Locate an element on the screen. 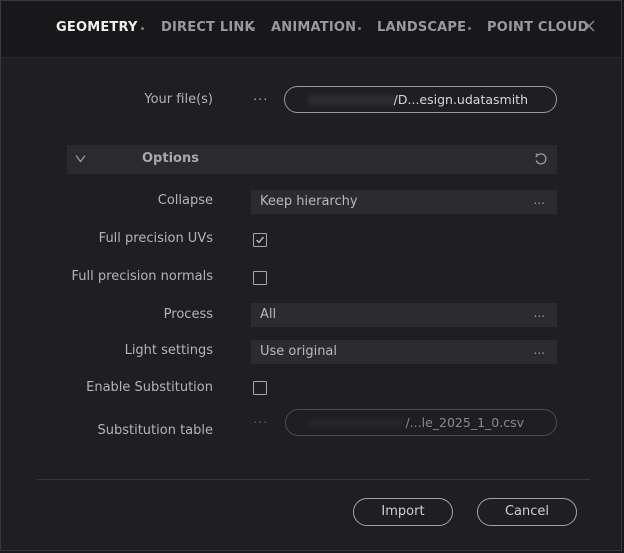 The width and height of the screenshot is (624, 553). chevron-down-icon is located at coordinates (80, 158).